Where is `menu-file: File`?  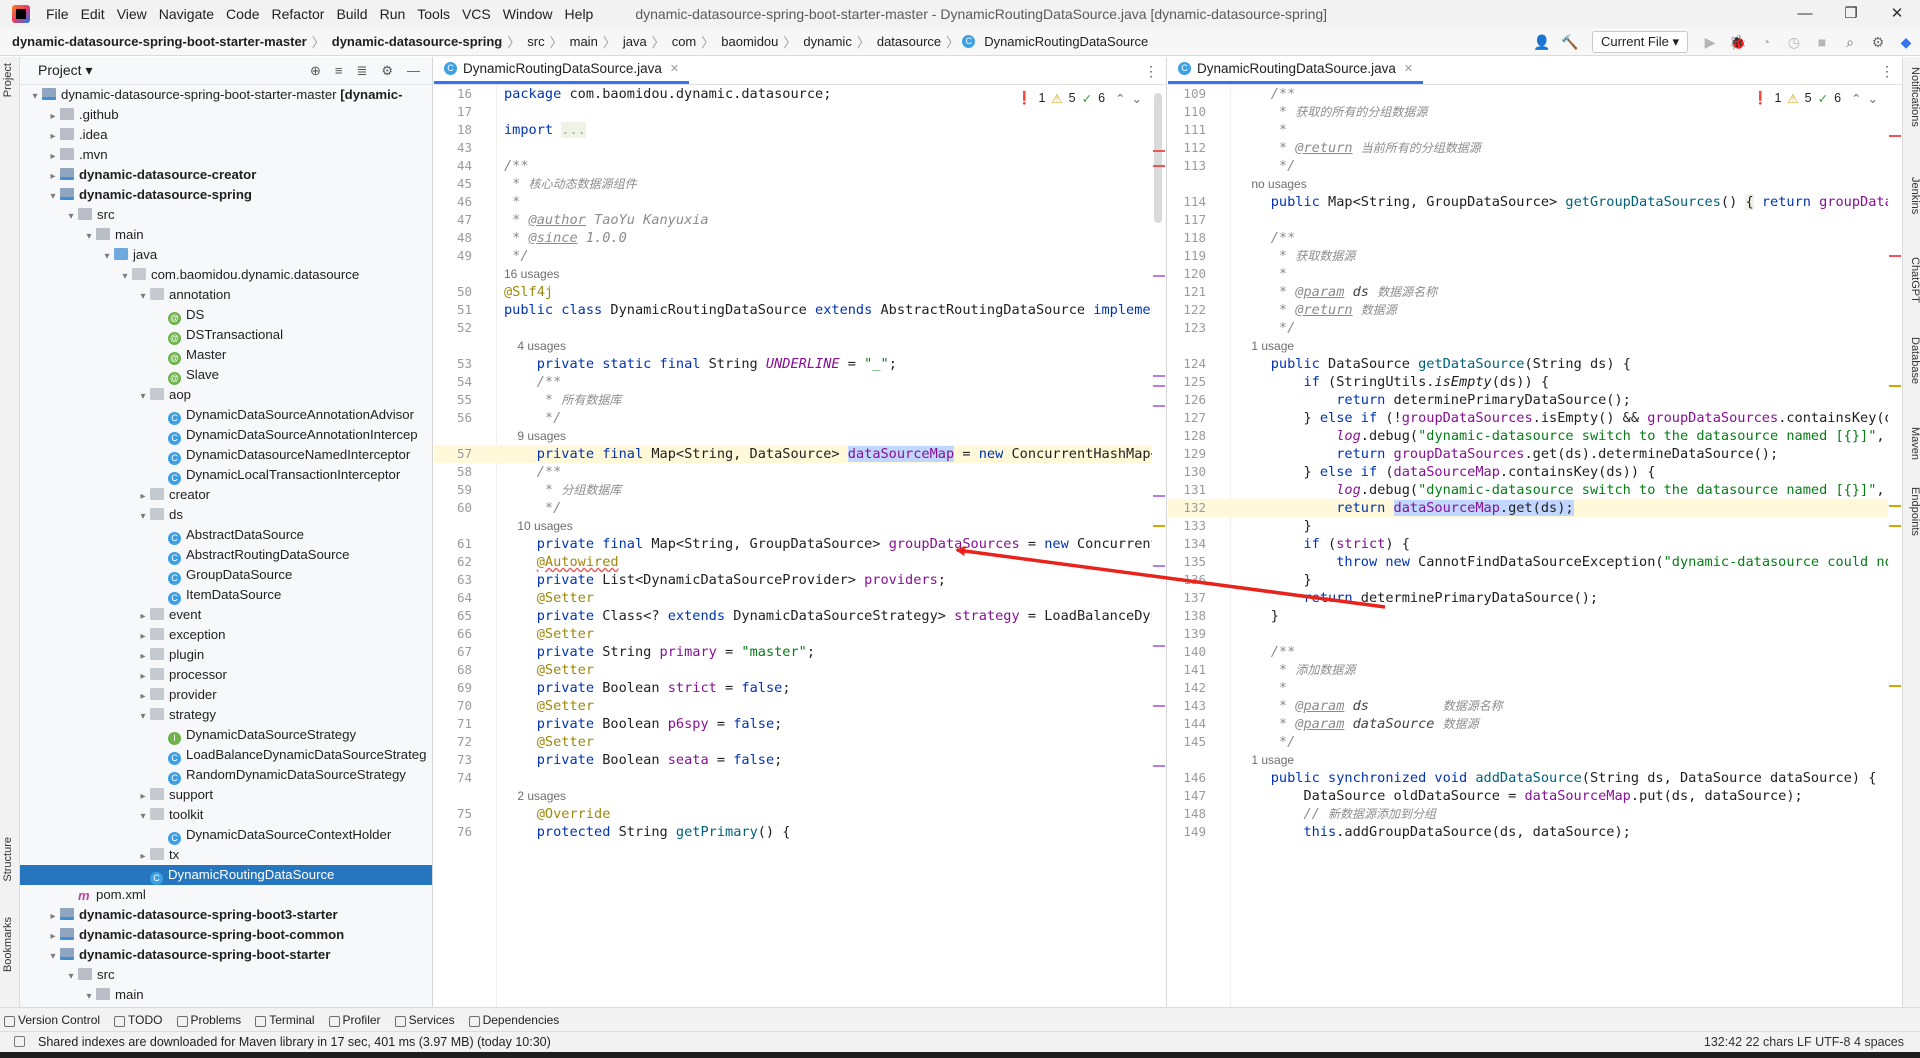
menu-file: File is located at coordinates (57, 14).